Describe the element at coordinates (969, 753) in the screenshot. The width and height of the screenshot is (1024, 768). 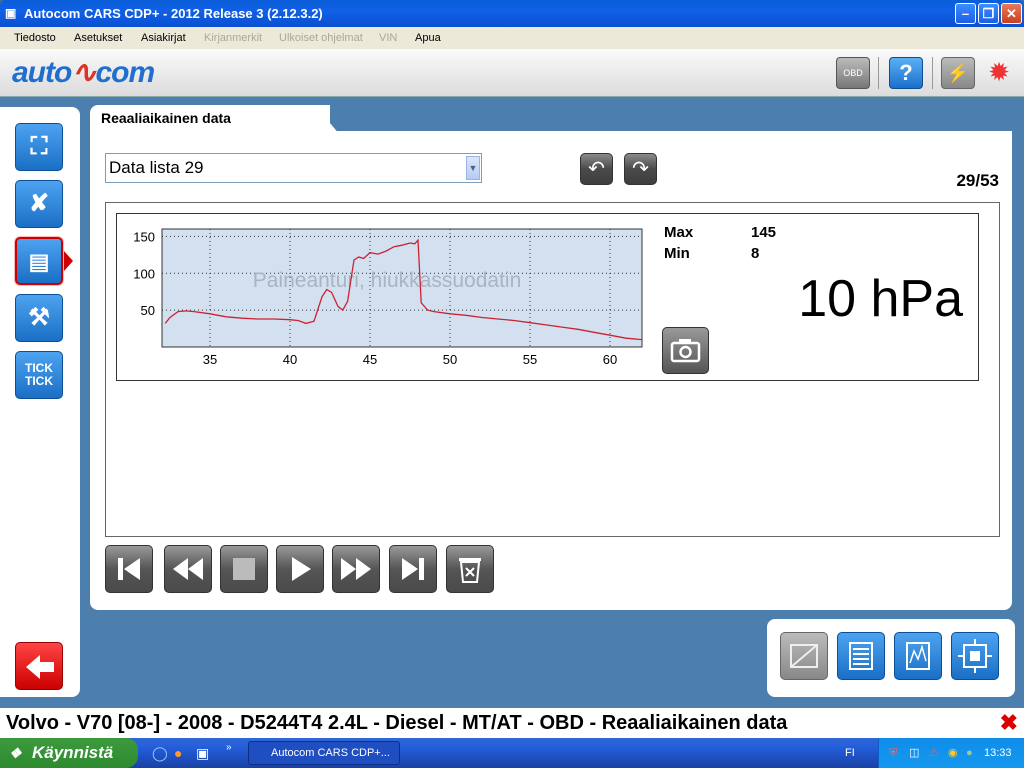
I see `usb-icon: ●` at that location.